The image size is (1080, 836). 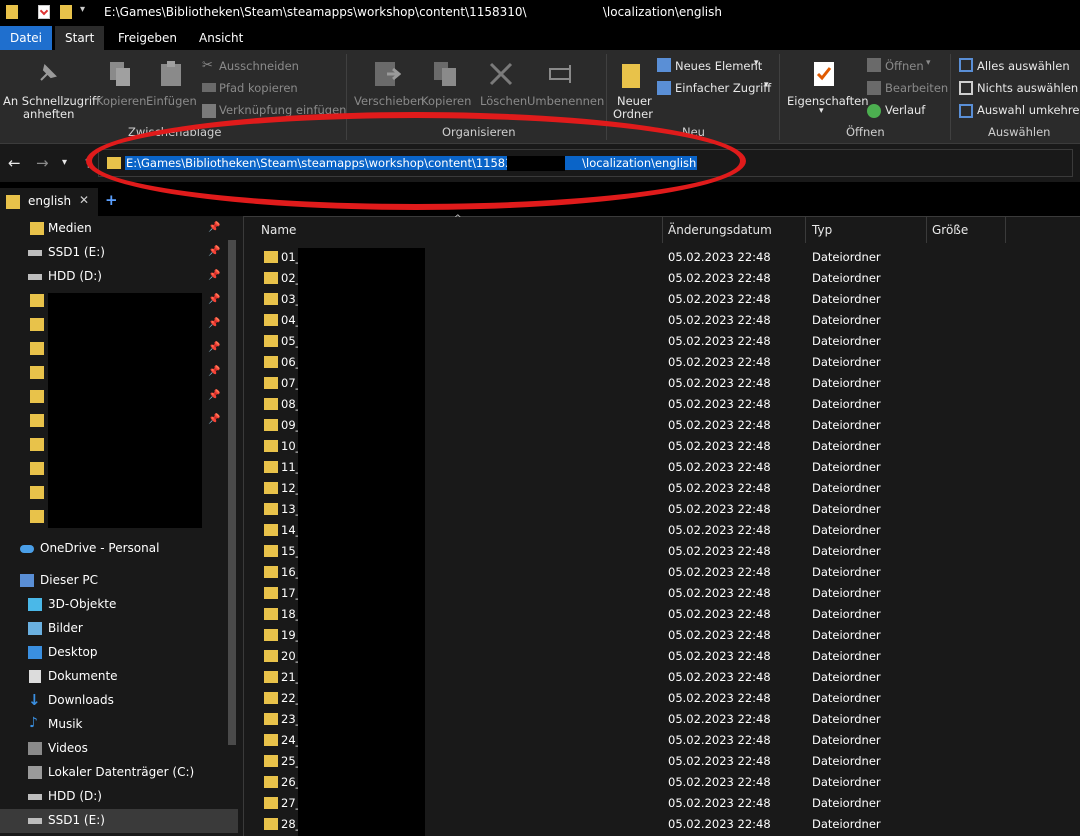 I want to click on nav-item-medien: Medien 📌, so click(x=119, y=229).